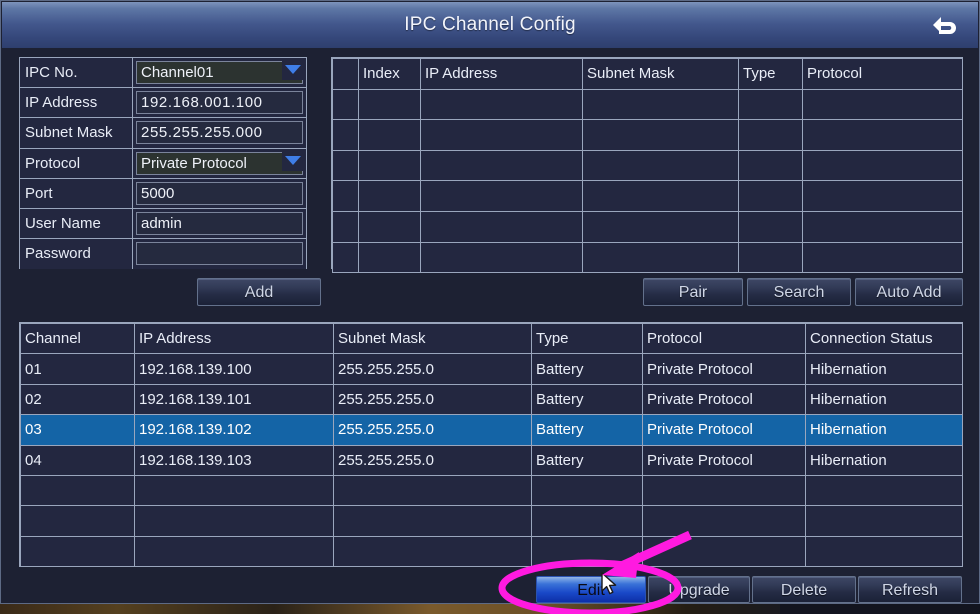  Describe the element at coordinates (591, 589) in the screenshot. I see `edit-button: Edit` at that location.